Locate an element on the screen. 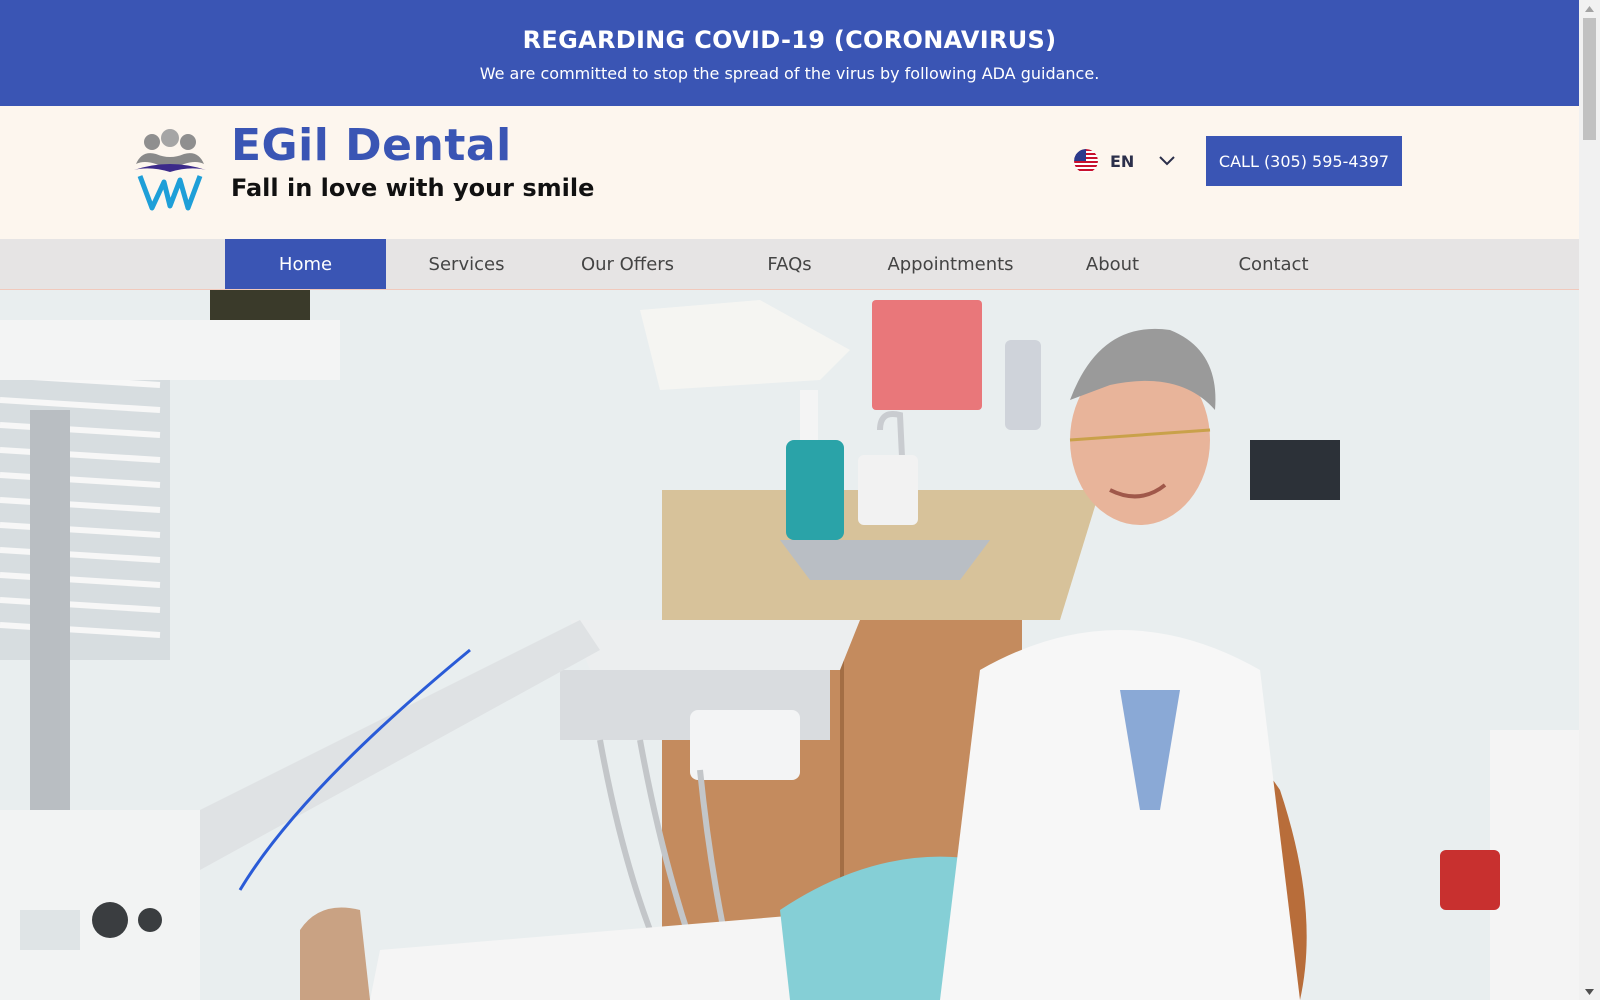 The image size is (1600, 1000). language-code: EN is located at coordinates (1122, 161).